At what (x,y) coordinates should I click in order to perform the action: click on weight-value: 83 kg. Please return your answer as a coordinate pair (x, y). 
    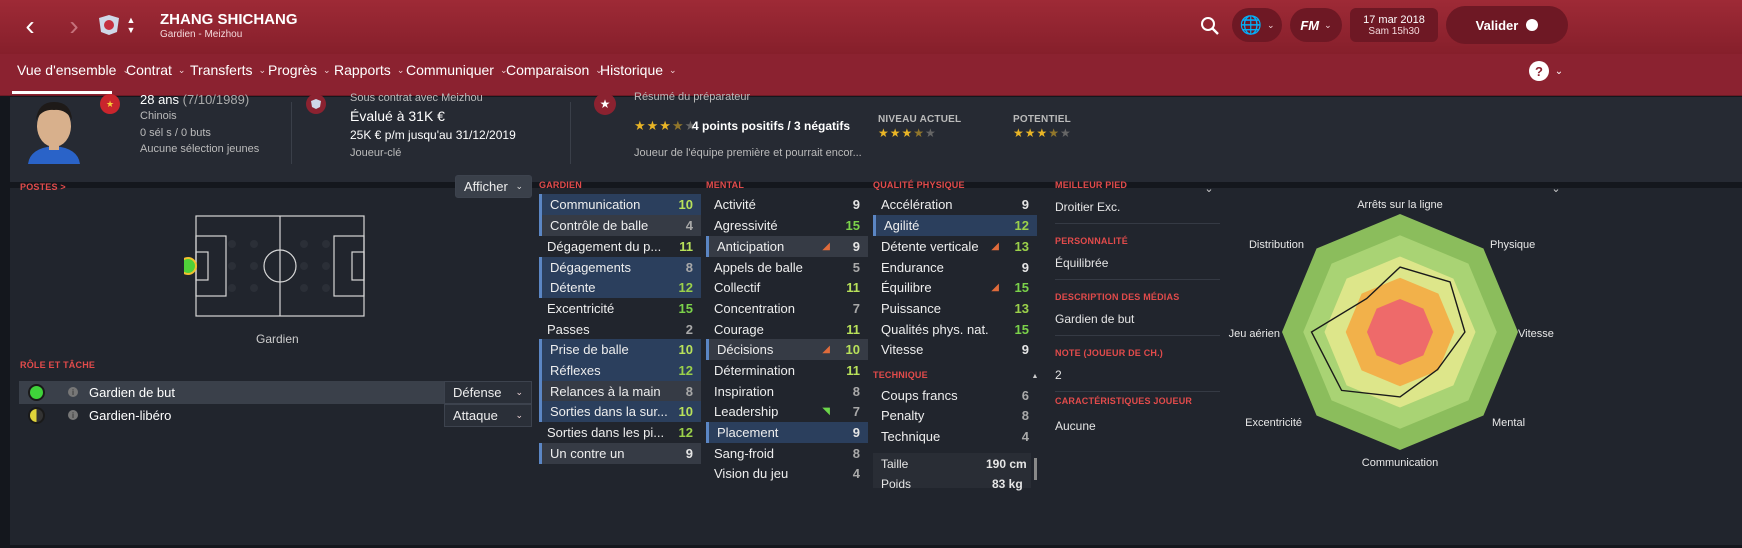
    Looking at the image, I should click on (1007, 484).